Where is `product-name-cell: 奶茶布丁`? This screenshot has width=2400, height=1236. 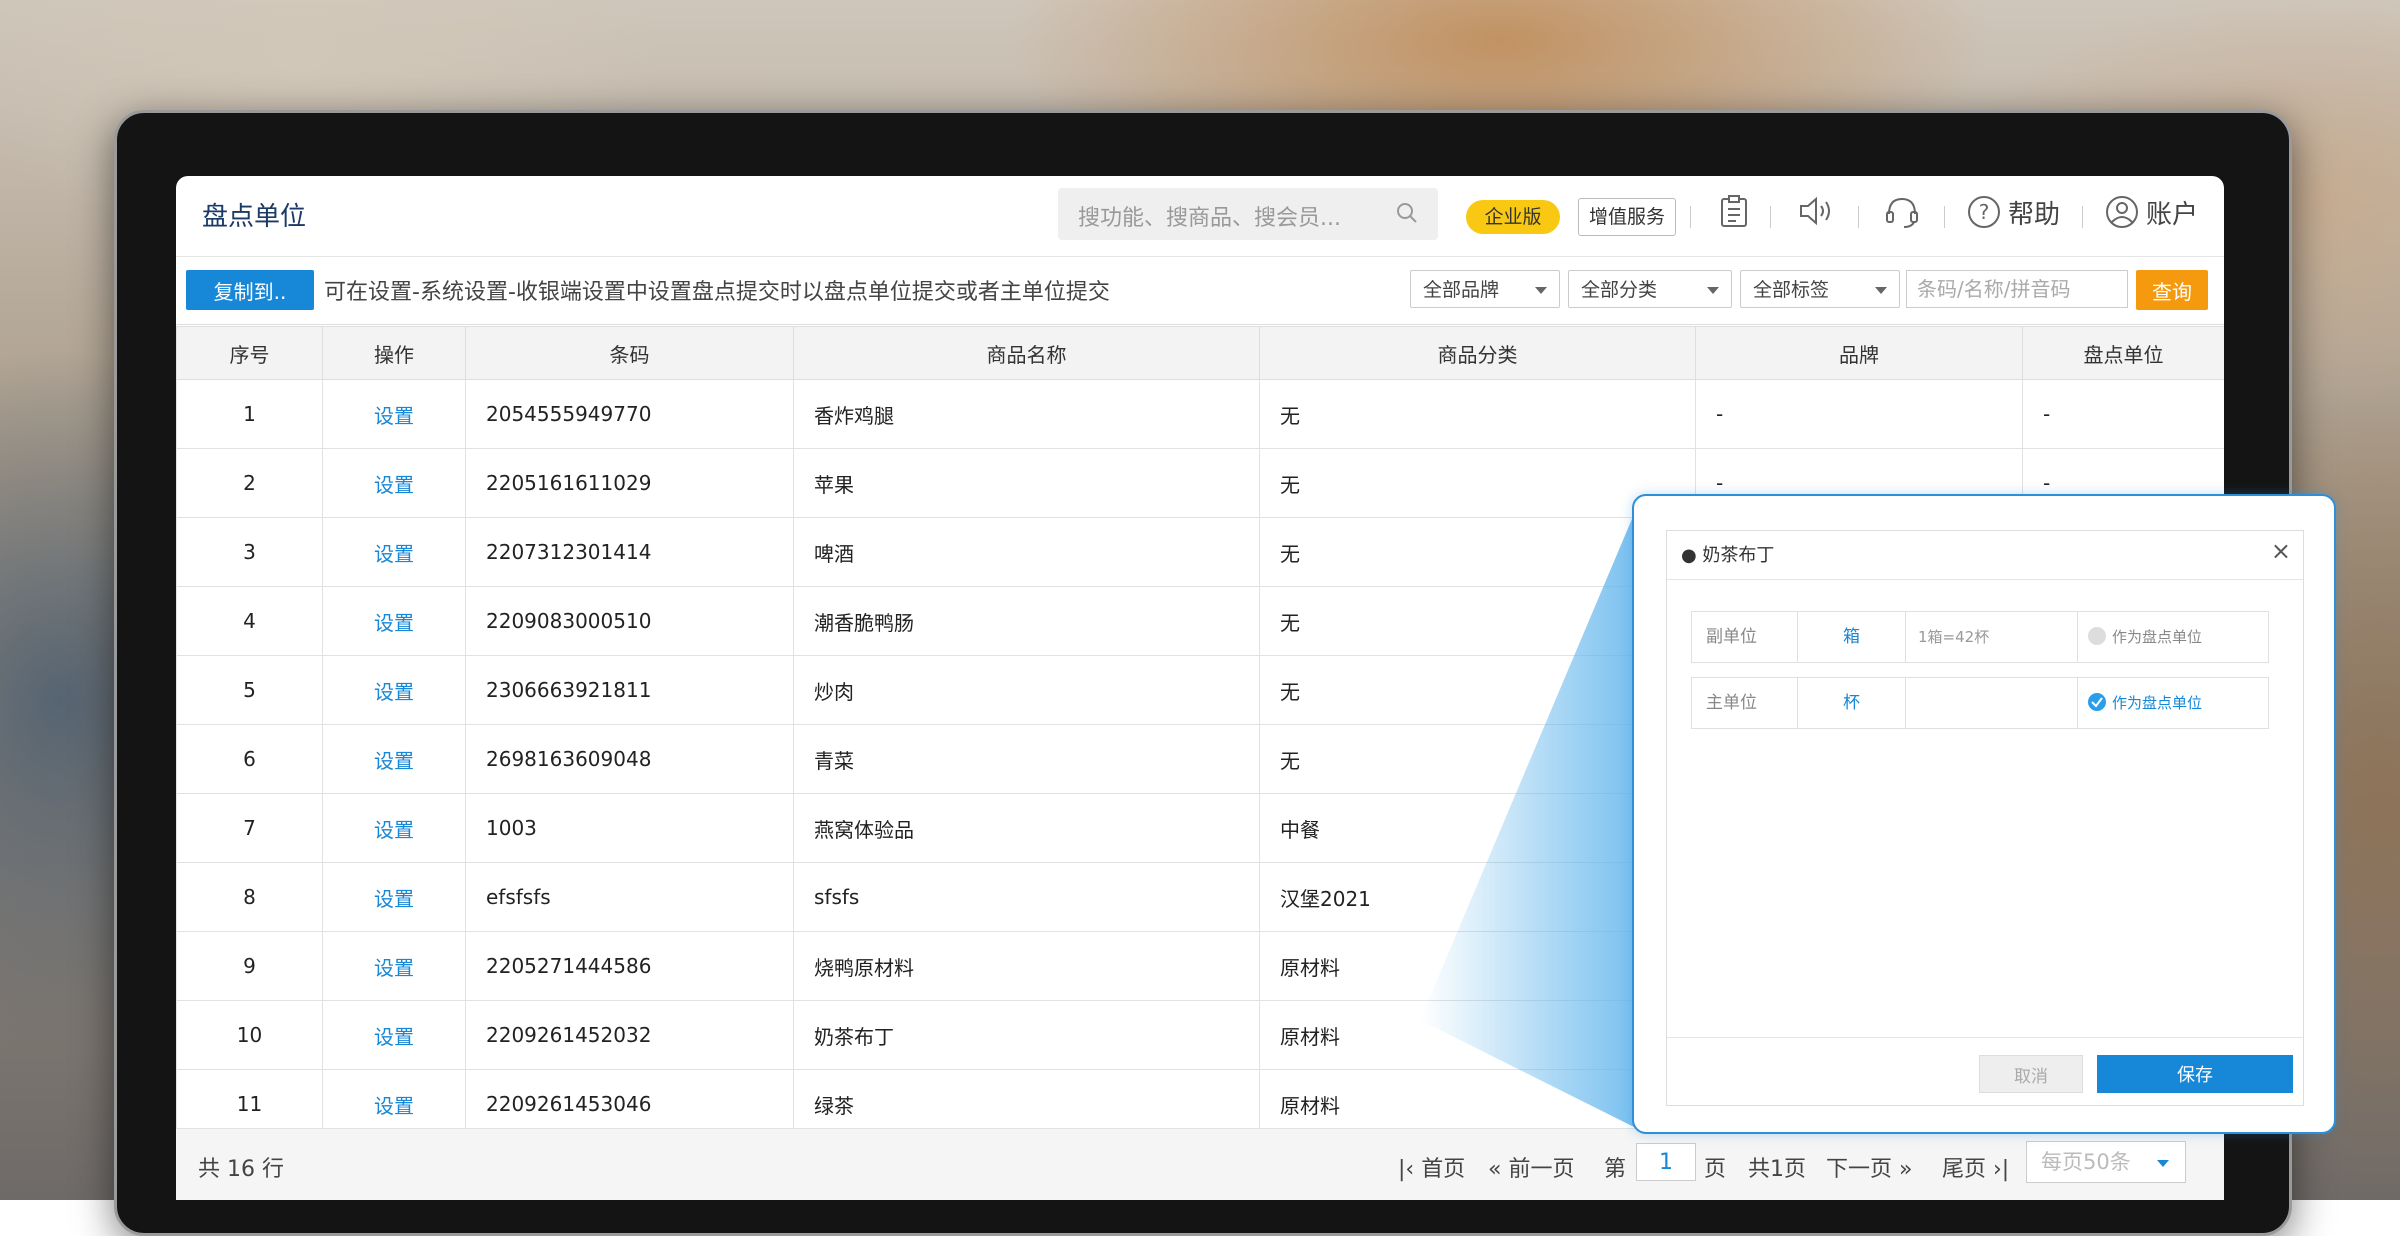 product-name-cell: 奶茶布丁 is located at coordinates (854, 1036).